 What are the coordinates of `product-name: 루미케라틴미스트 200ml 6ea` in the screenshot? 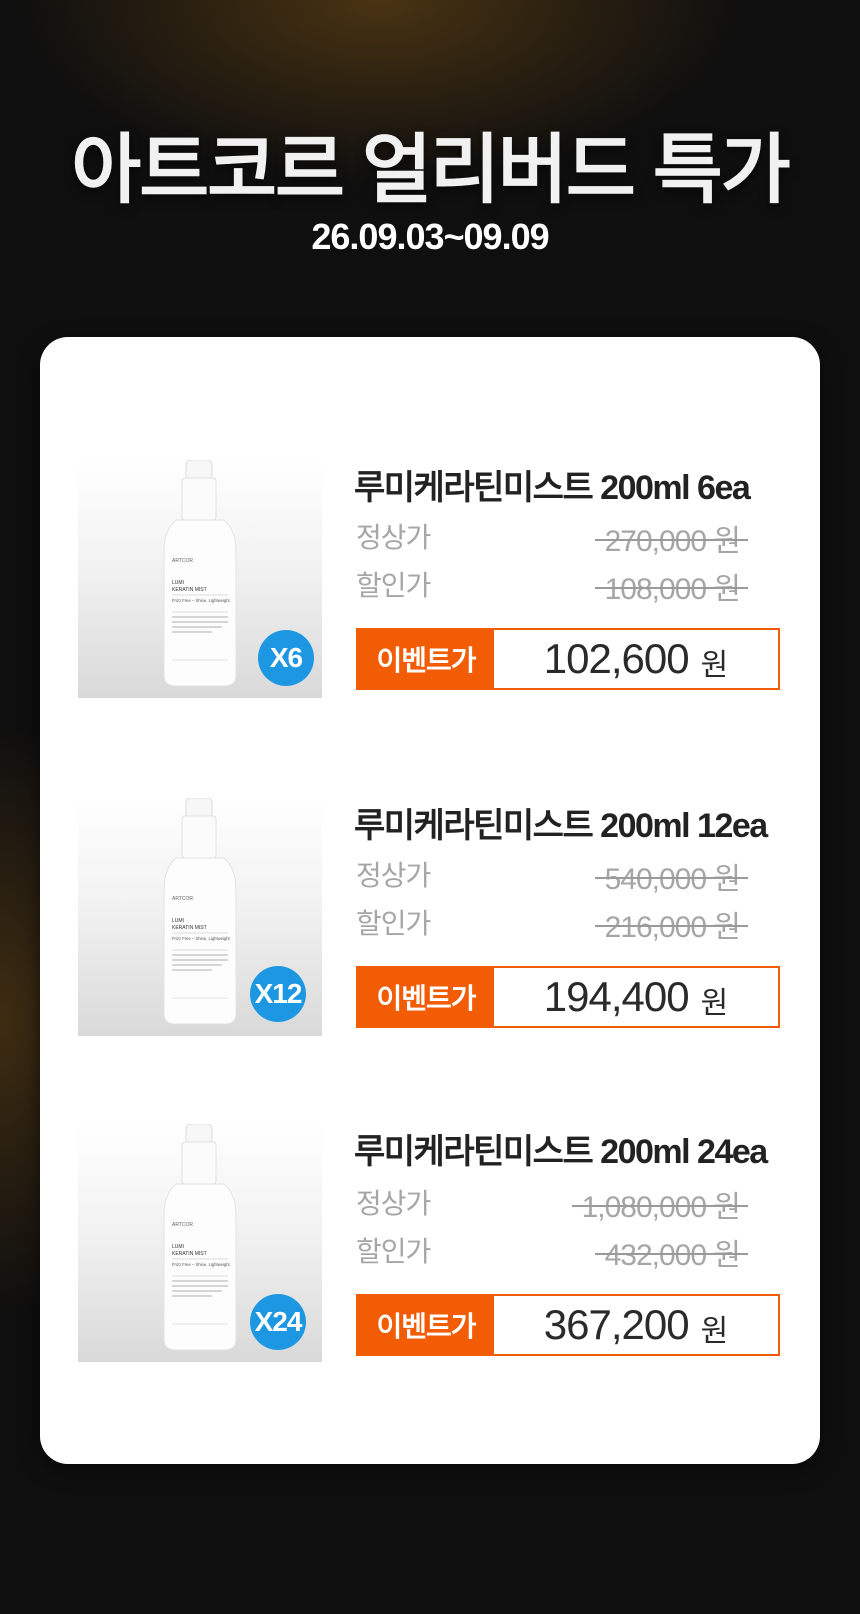 It's located at (552, 488).